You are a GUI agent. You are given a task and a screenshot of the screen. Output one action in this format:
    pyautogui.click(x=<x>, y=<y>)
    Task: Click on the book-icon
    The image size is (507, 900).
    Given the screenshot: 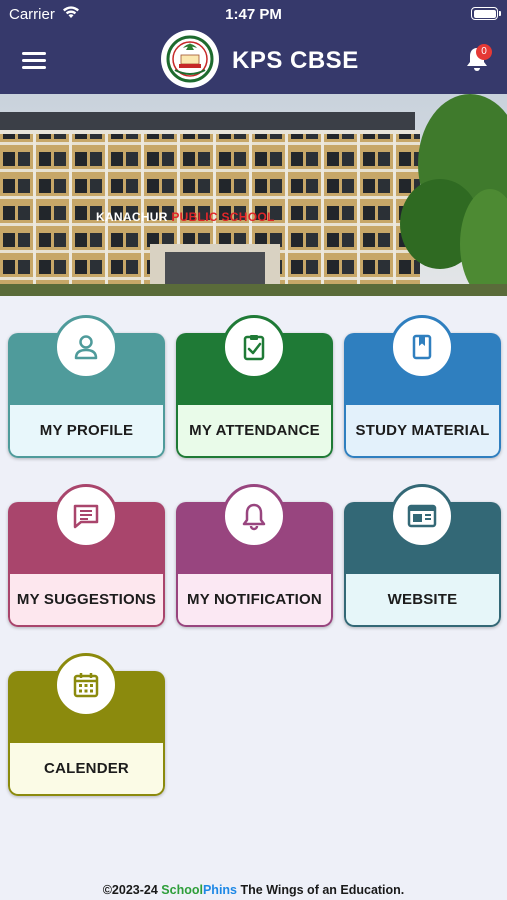 What is the action you would take?
    pyautogui.click(x=422, y=347)
    